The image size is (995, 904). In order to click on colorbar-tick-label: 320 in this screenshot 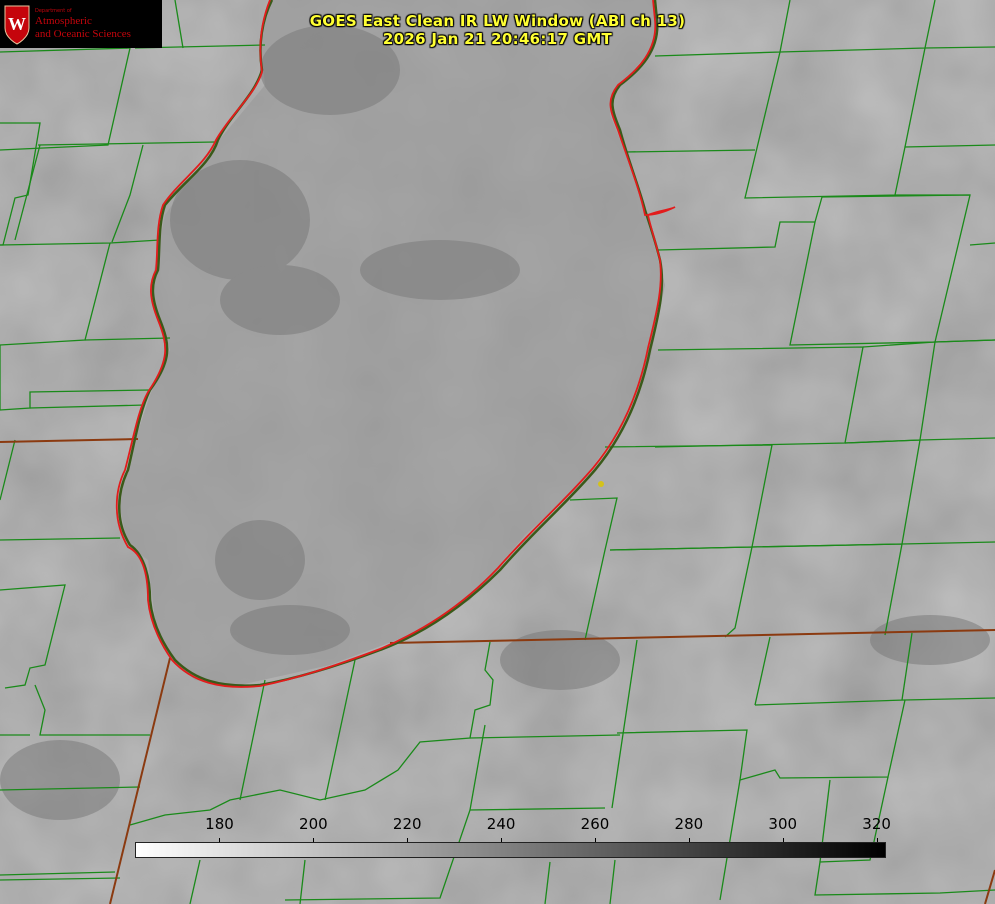, I will do `click(876, 824)`.